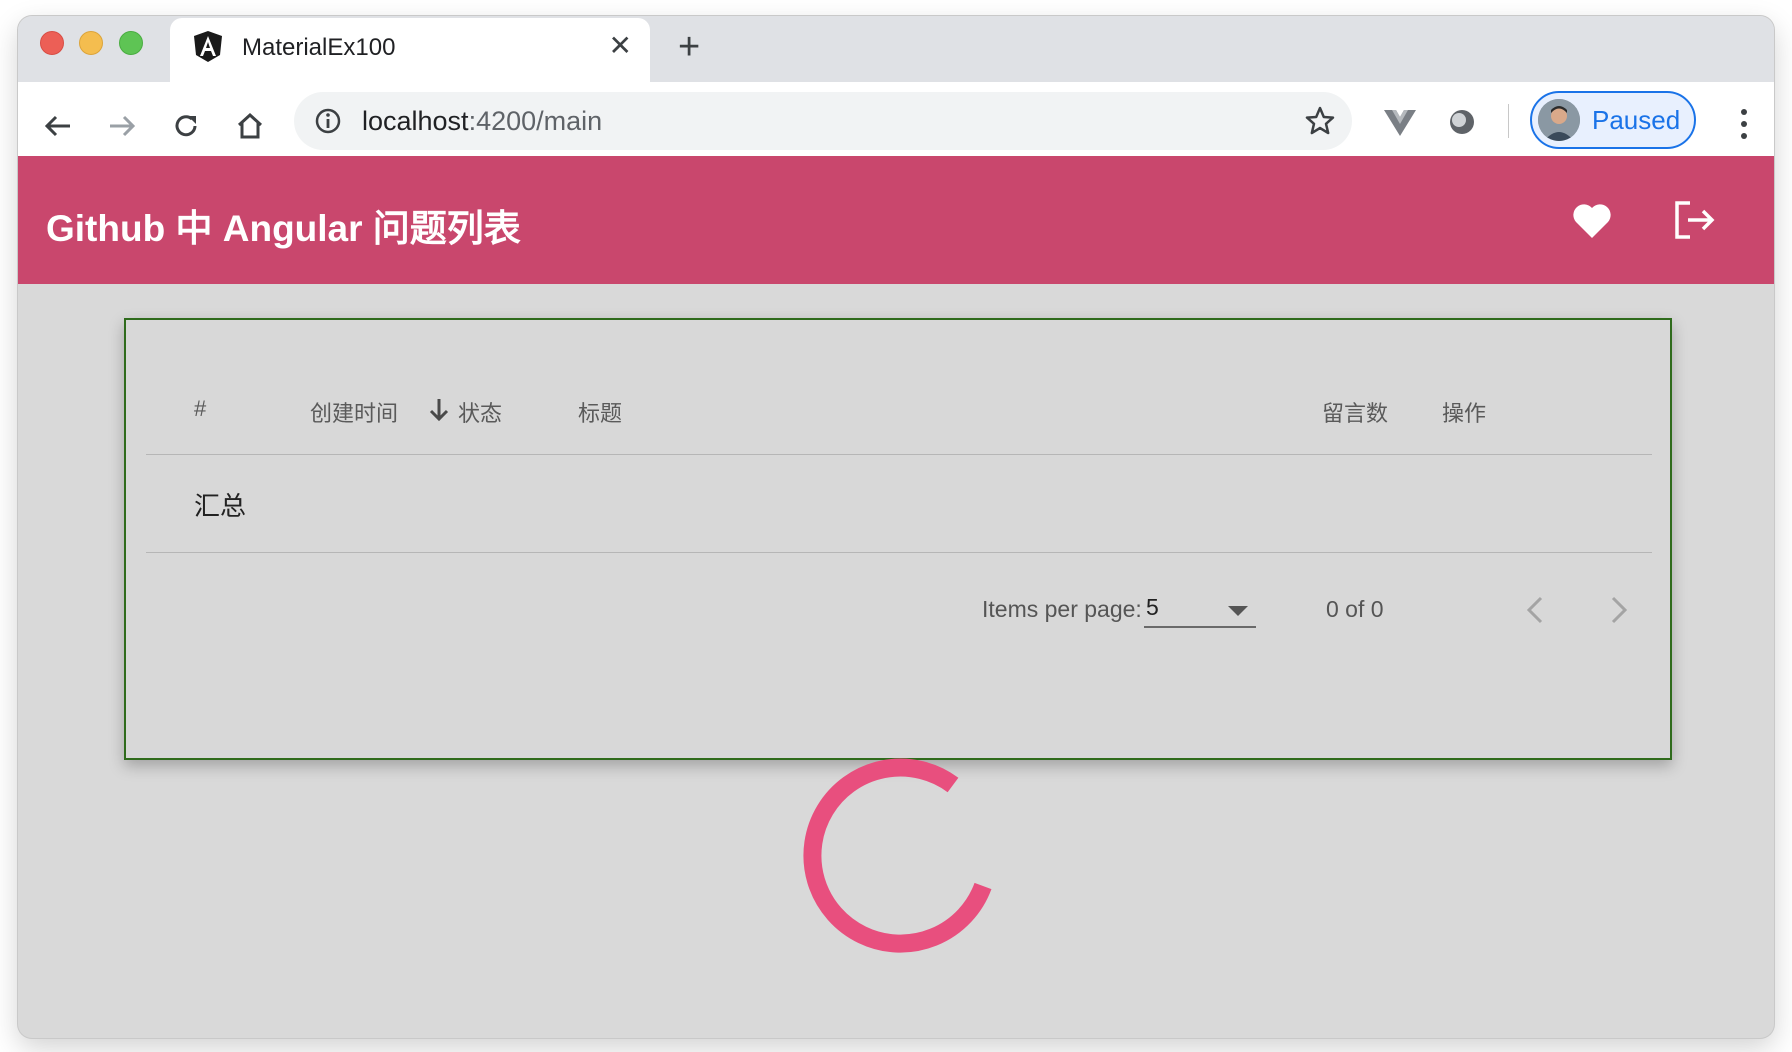 The image size is (1792, 1052). What do you see at coordinates (354, 412) in the screenshot?
I see `column-header-created: 创建时间` at bounding box center [354, 412].